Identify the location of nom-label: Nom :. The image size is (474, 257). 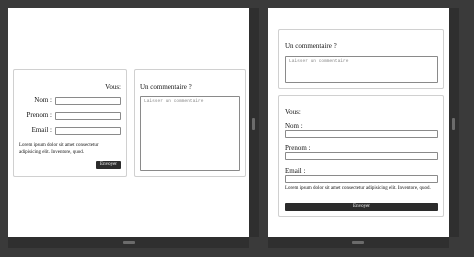
(43, 100).